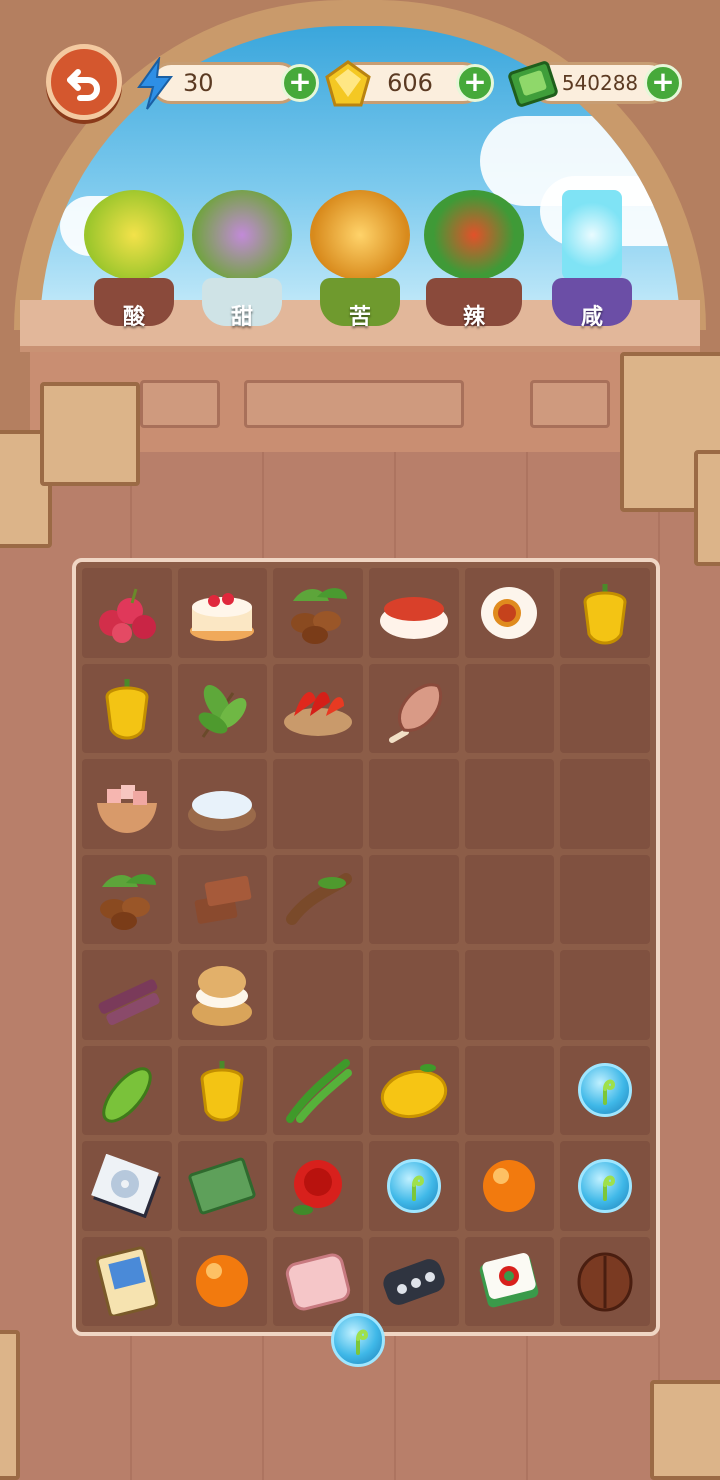 Image resolution: width=720 pixels, height=1480 pixels. I want to click on car-key-icon, so click(414, 1281).